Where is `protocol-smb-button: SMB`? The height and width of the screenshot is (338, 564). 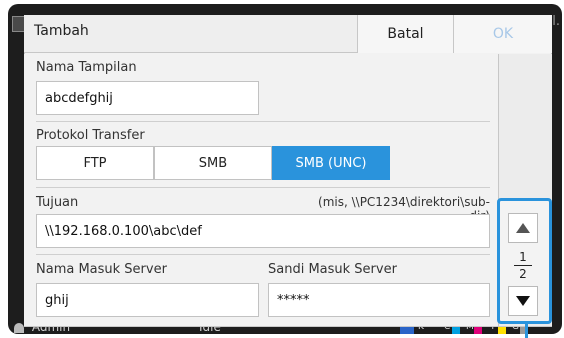 protocol-smb-button: SMB is located at coordinates (213, 163).